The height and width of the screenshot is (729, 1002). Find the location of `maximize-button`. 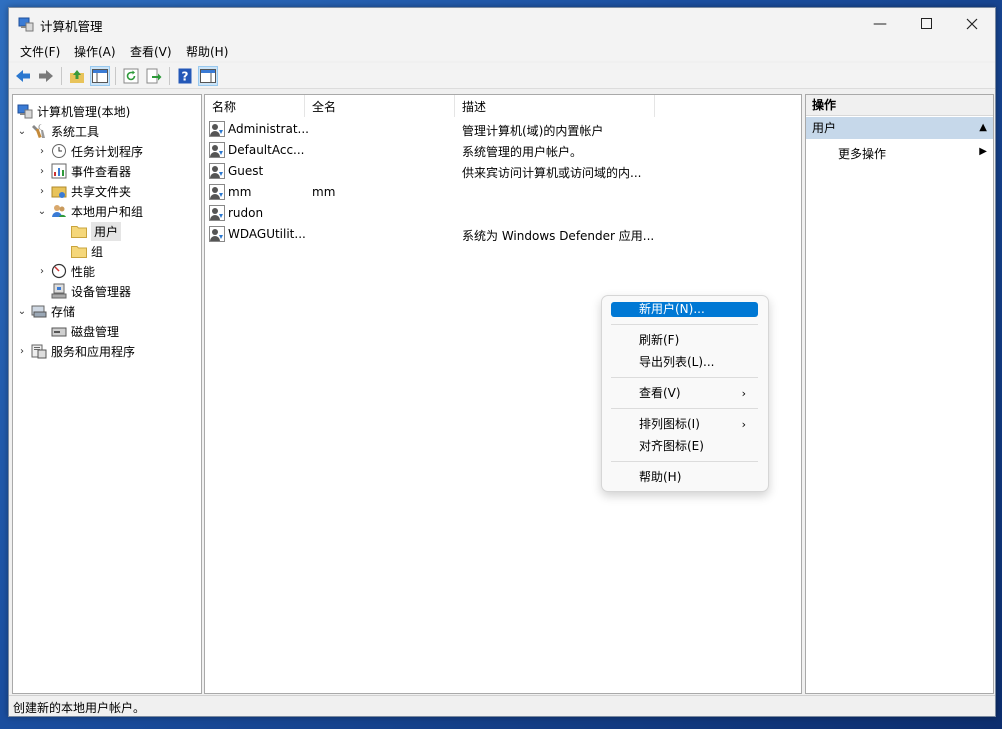

maximize-button is located at coordinates (926, 23).